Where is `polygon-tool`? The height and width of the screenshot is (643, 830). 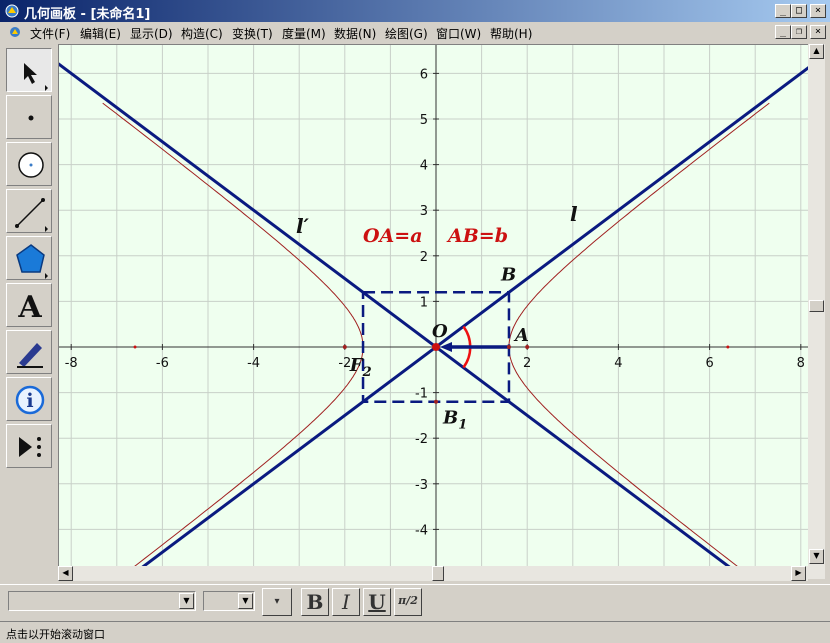
polygon-tool is located at coordinates (29, 258).